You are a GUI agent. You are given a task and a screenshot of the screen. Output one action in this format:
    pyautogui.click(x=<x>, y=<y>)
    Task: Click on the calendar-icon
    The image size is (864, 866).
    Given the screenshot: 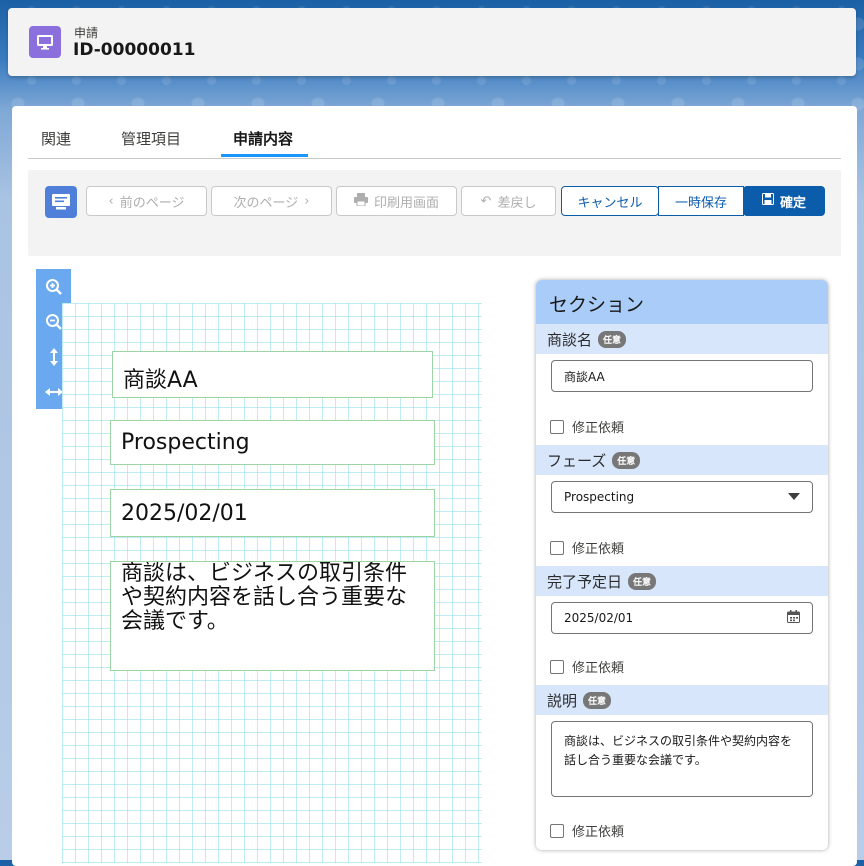 What is the action you would take?
    pyautogui.click(x=793, y=618)
    